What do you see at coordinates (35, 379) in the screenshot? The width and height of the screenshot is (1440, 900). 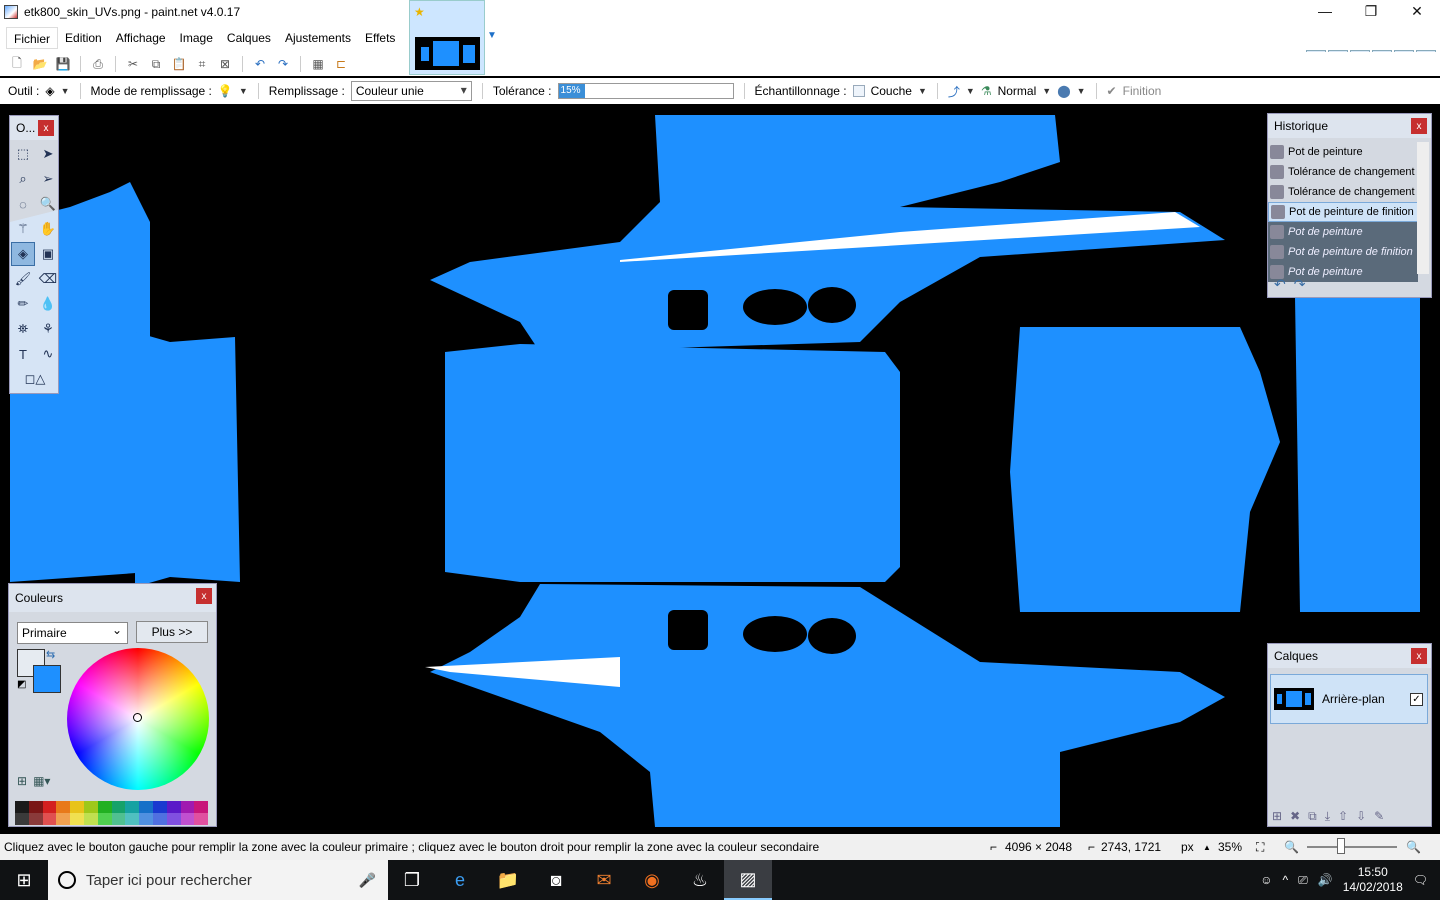 I see `shapes-icon: ◻△` at bounding box center [35, 379].